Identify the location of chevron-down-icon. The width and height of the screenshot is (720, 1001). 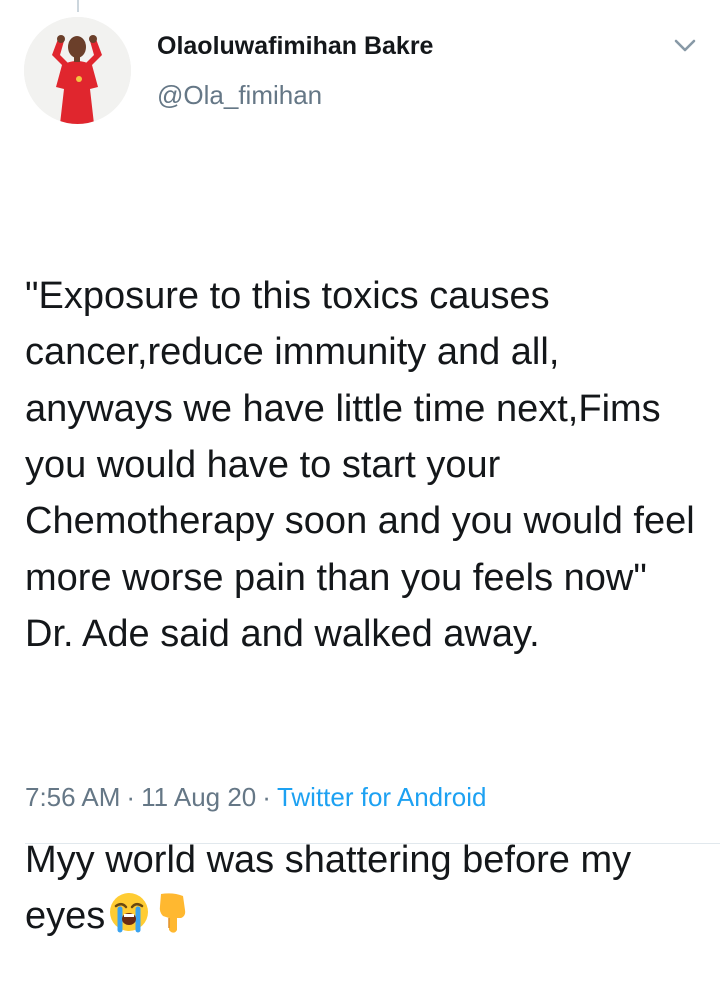
(685, 46).